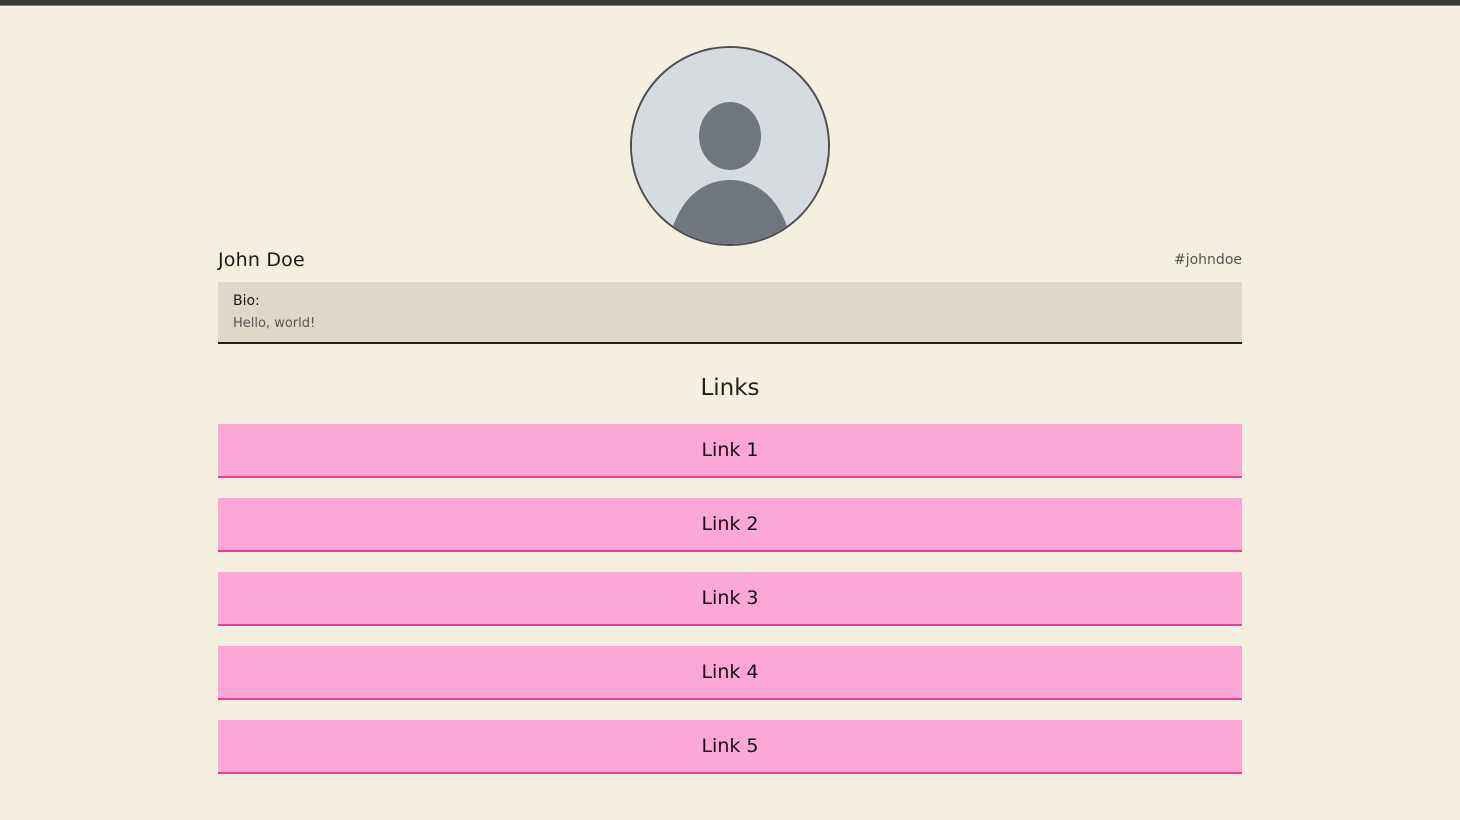 This screenshot has height=820, width=1460. I want to click on links-heading: Links, so click(730, 388).